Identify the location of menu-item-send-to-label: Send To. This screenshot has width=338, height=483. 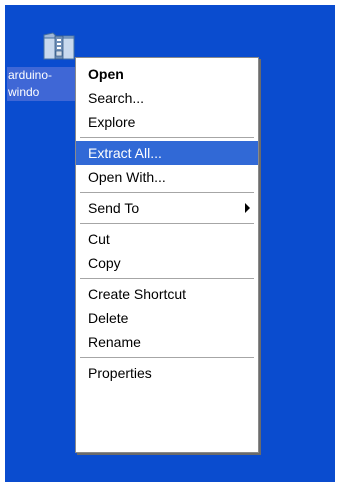
(114, 208).